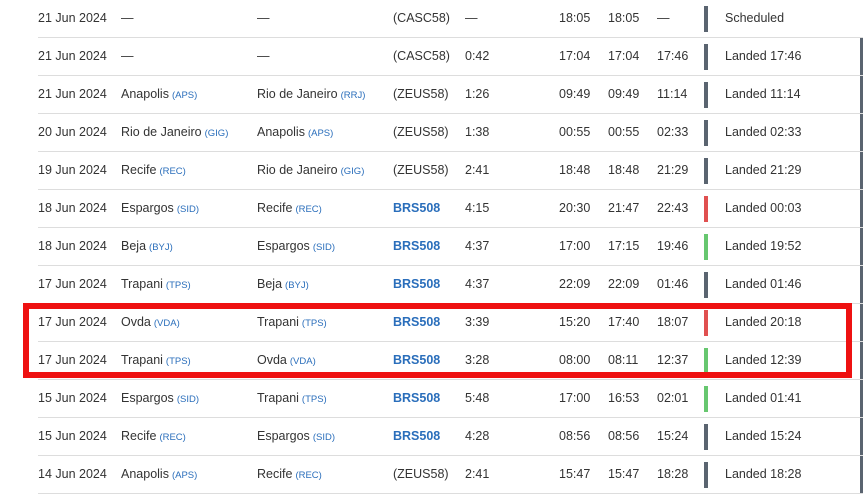  I want to click on destination-airport: Espargos (SID), so click(296, 246).